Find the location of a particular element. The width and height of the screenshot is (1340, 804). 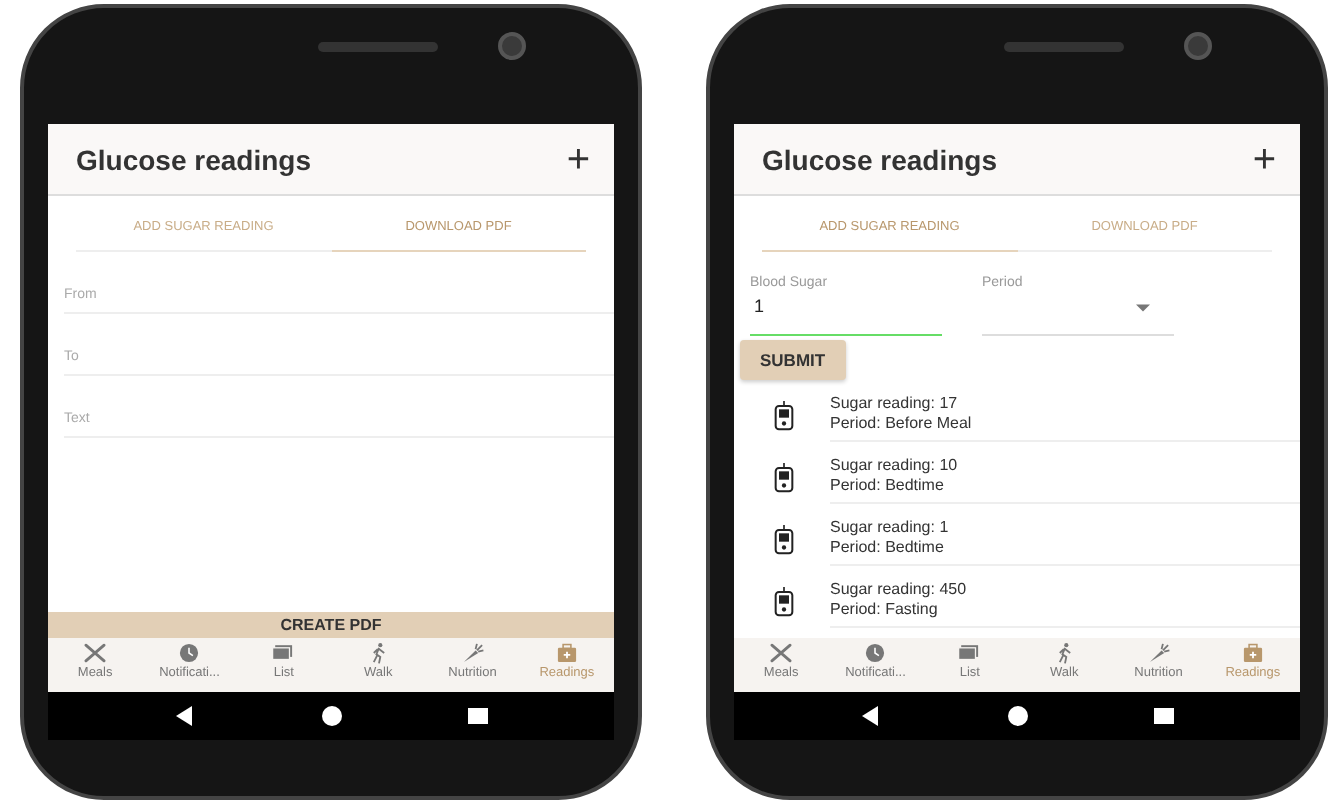

dropdown-caret-icon is located at coordinates (1143, 308).